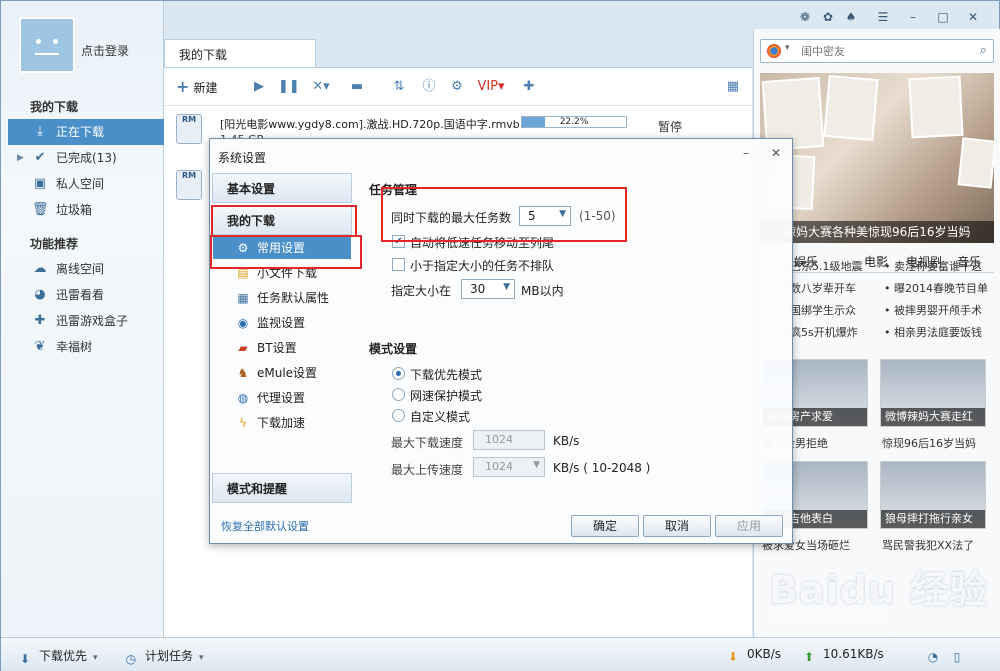  I want to click on dropdown-arrow-icon: ▾, so click(787, 48).